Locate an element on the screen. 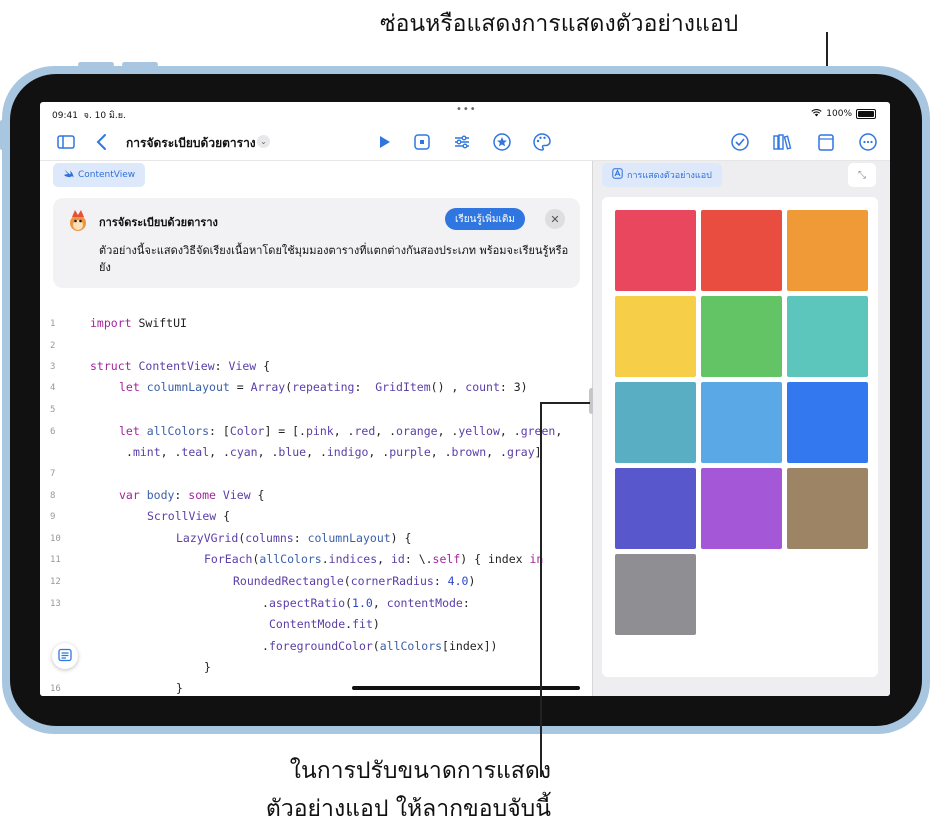  color-swatch-teal is located at coordinates (655, 422).